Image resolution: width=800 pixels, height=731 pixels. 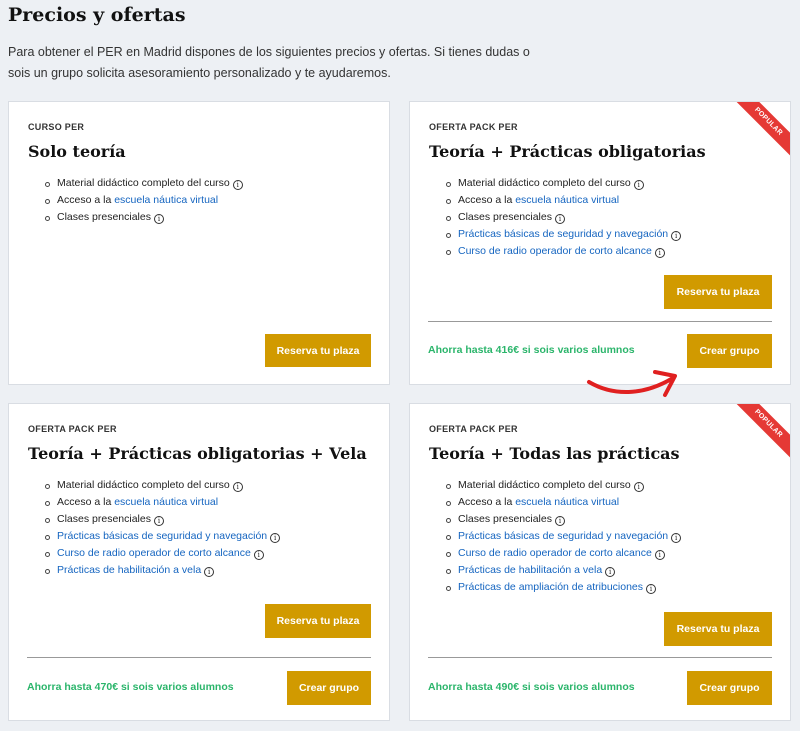 I want to click on page-title: Precios y ofertas, so click(x=97, y=15).